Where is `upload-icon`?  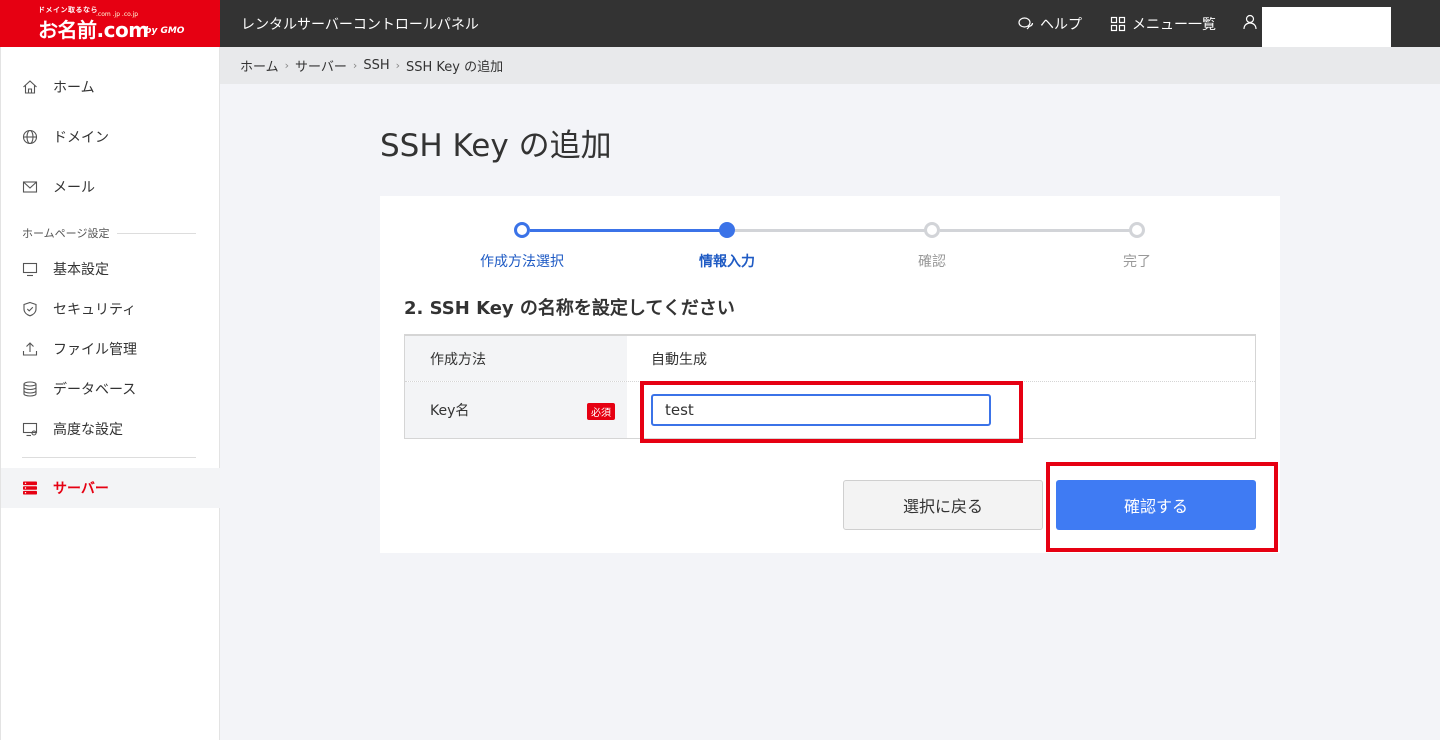
upload-icon is located at coordinates (30, 349).